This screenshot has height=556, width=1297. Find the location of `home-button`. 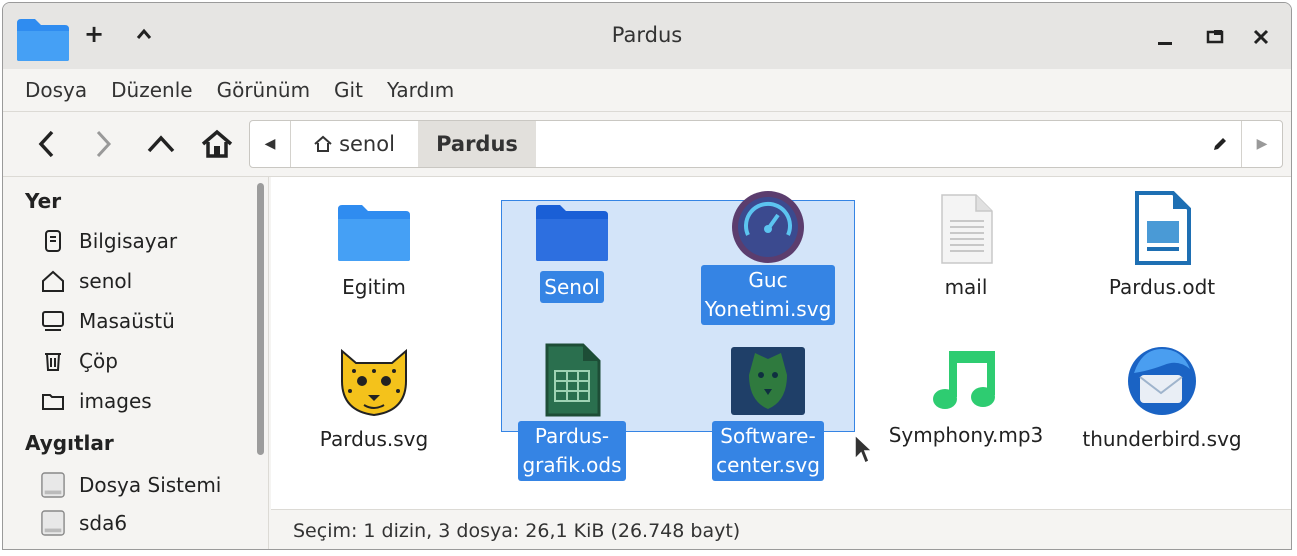

home-button is located at coordinates (217, 144).